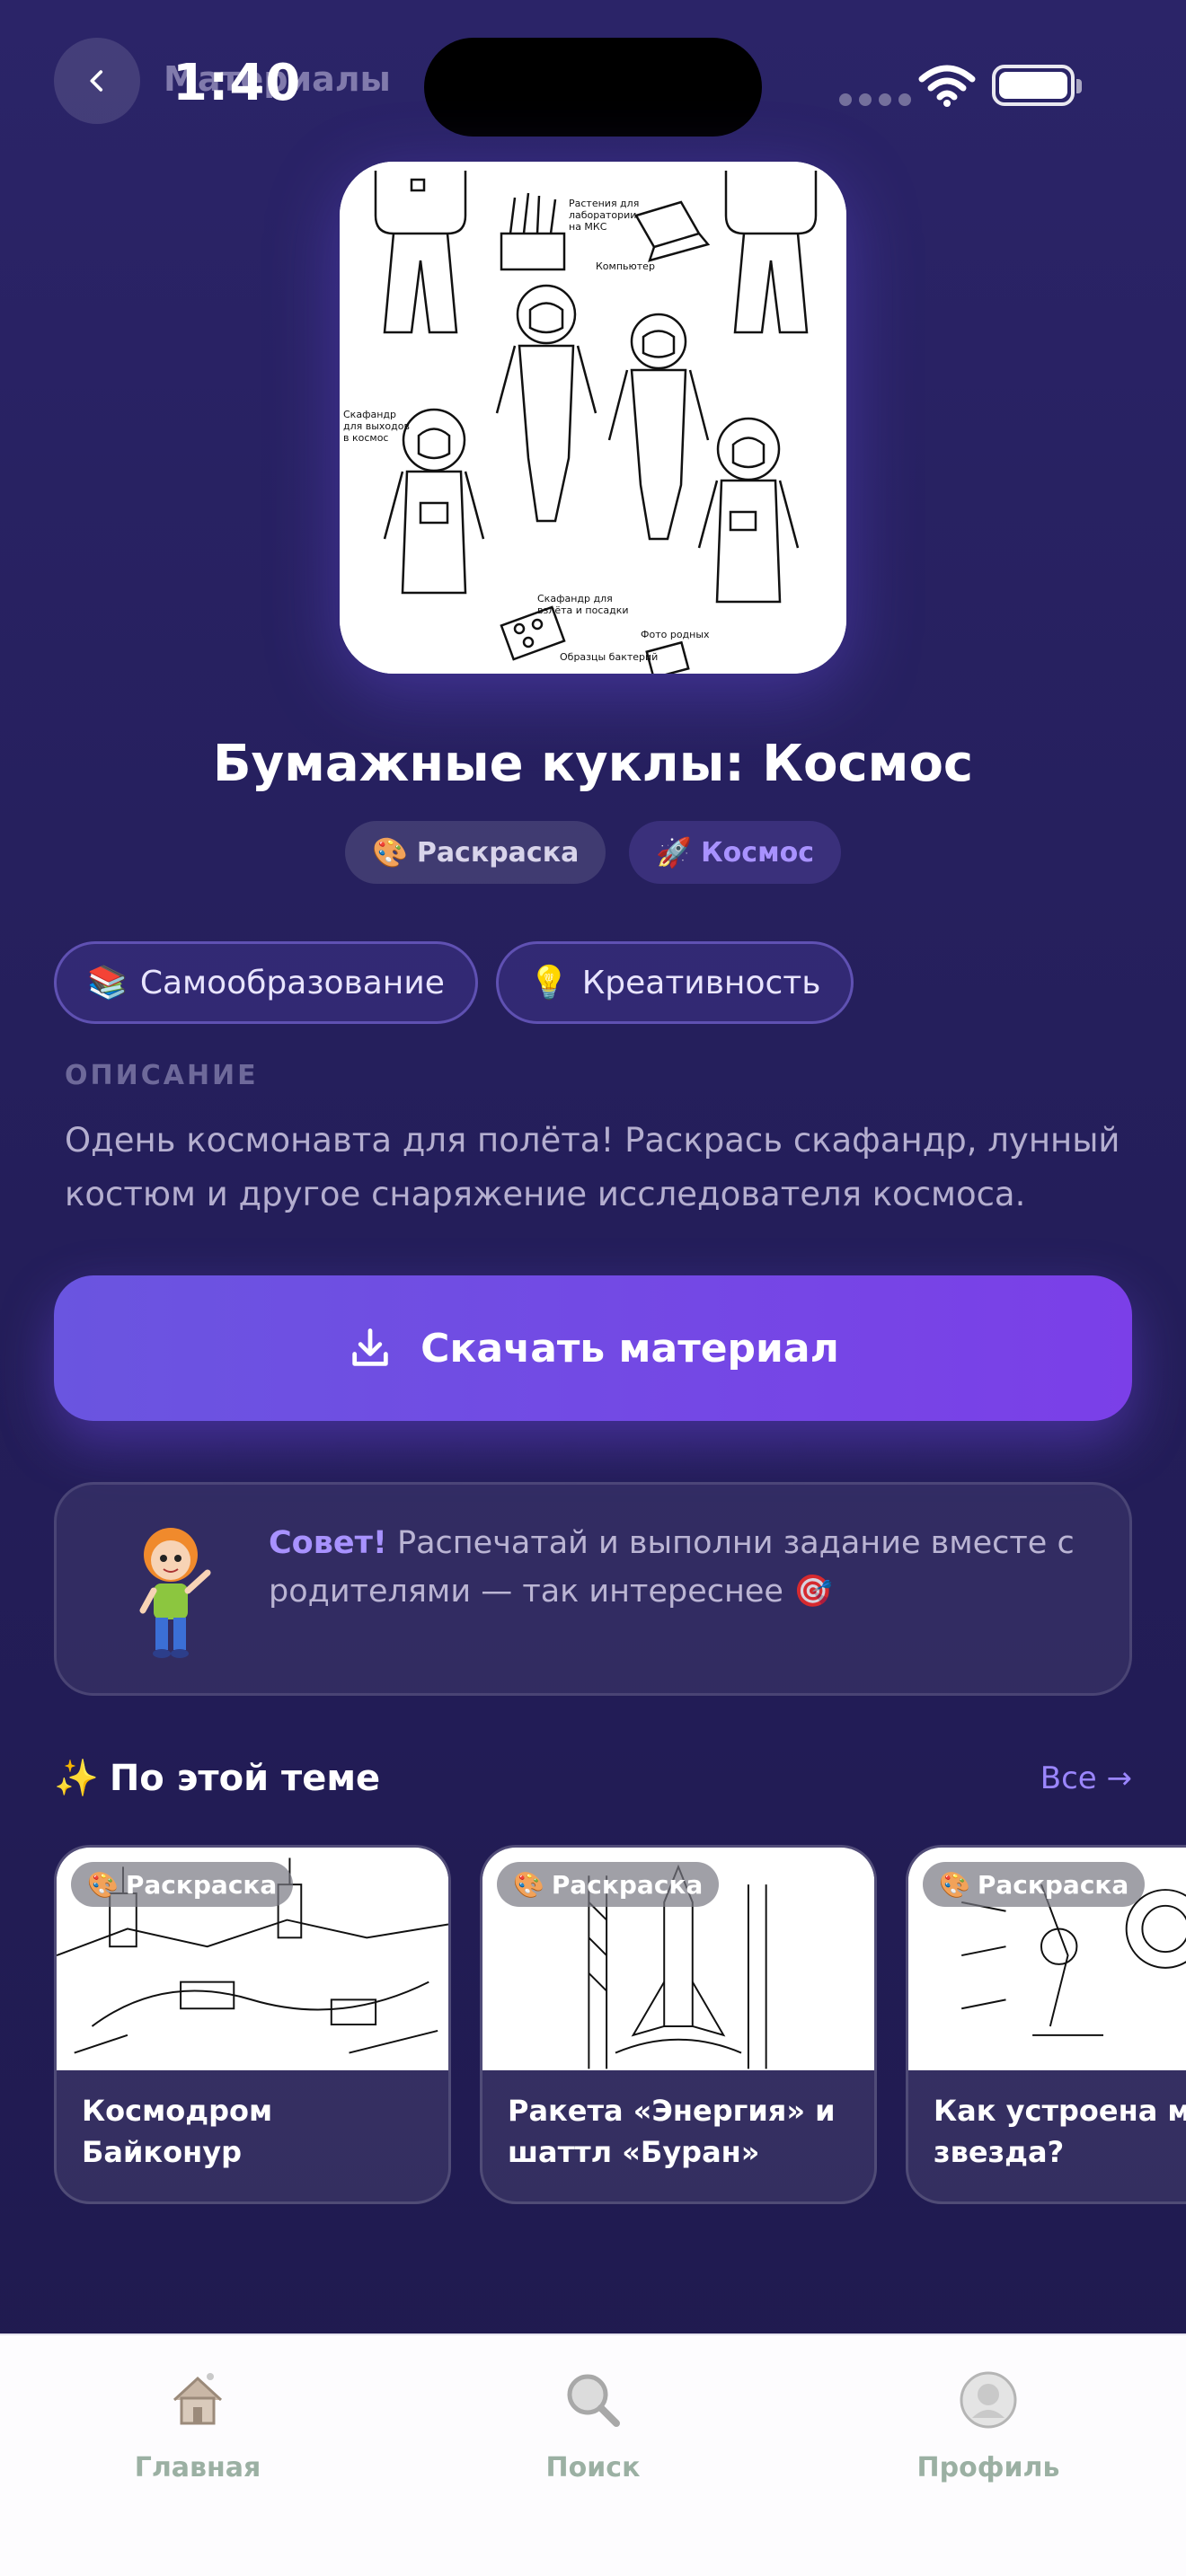 The height and width of the screenshot is (2576, 1186). What do you see at coordinates (197, 2467) in the screenshot?
I see `tab-label: Главная` at bounding box center [197, 2467].